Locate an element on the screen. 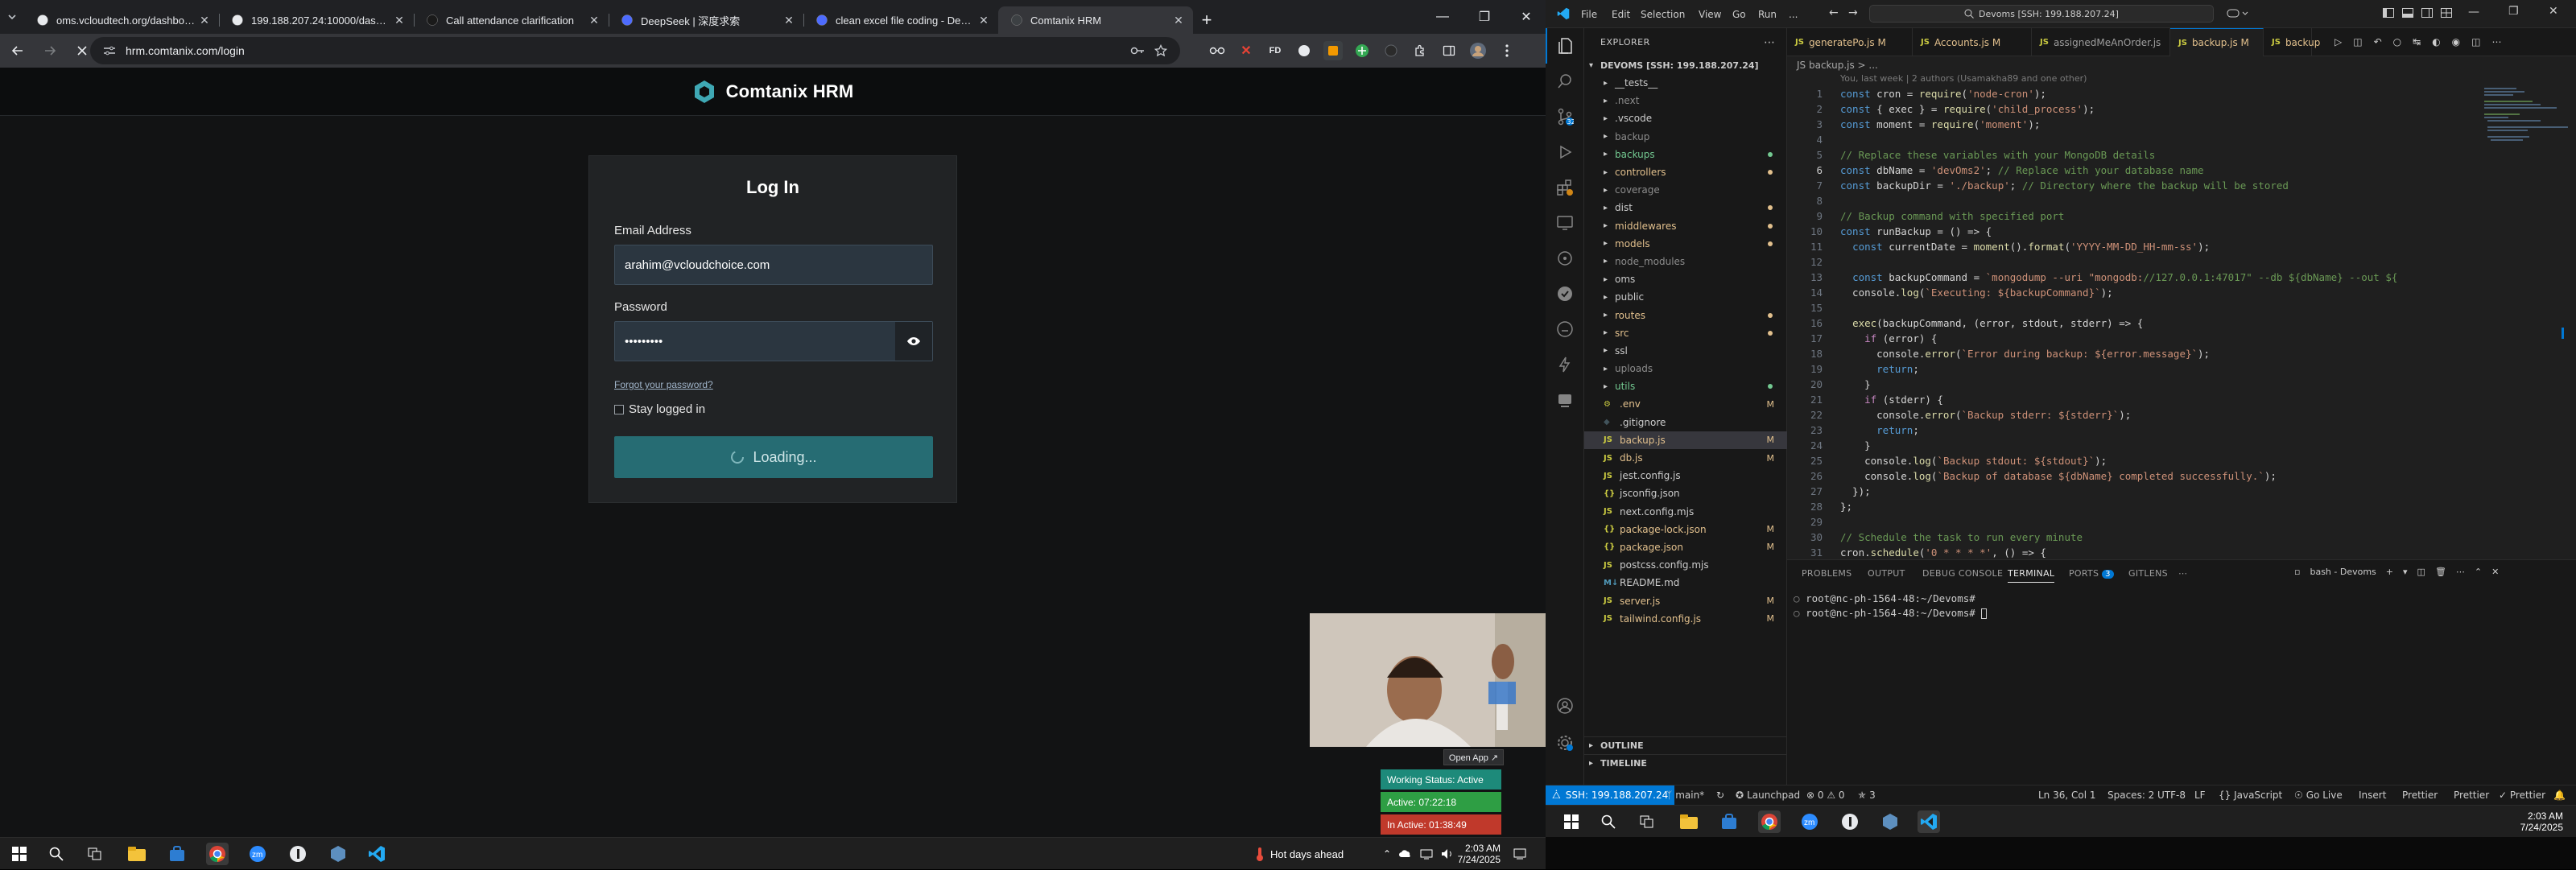  tree-folder: ▸ dist is located at coordinates (1686, 207).